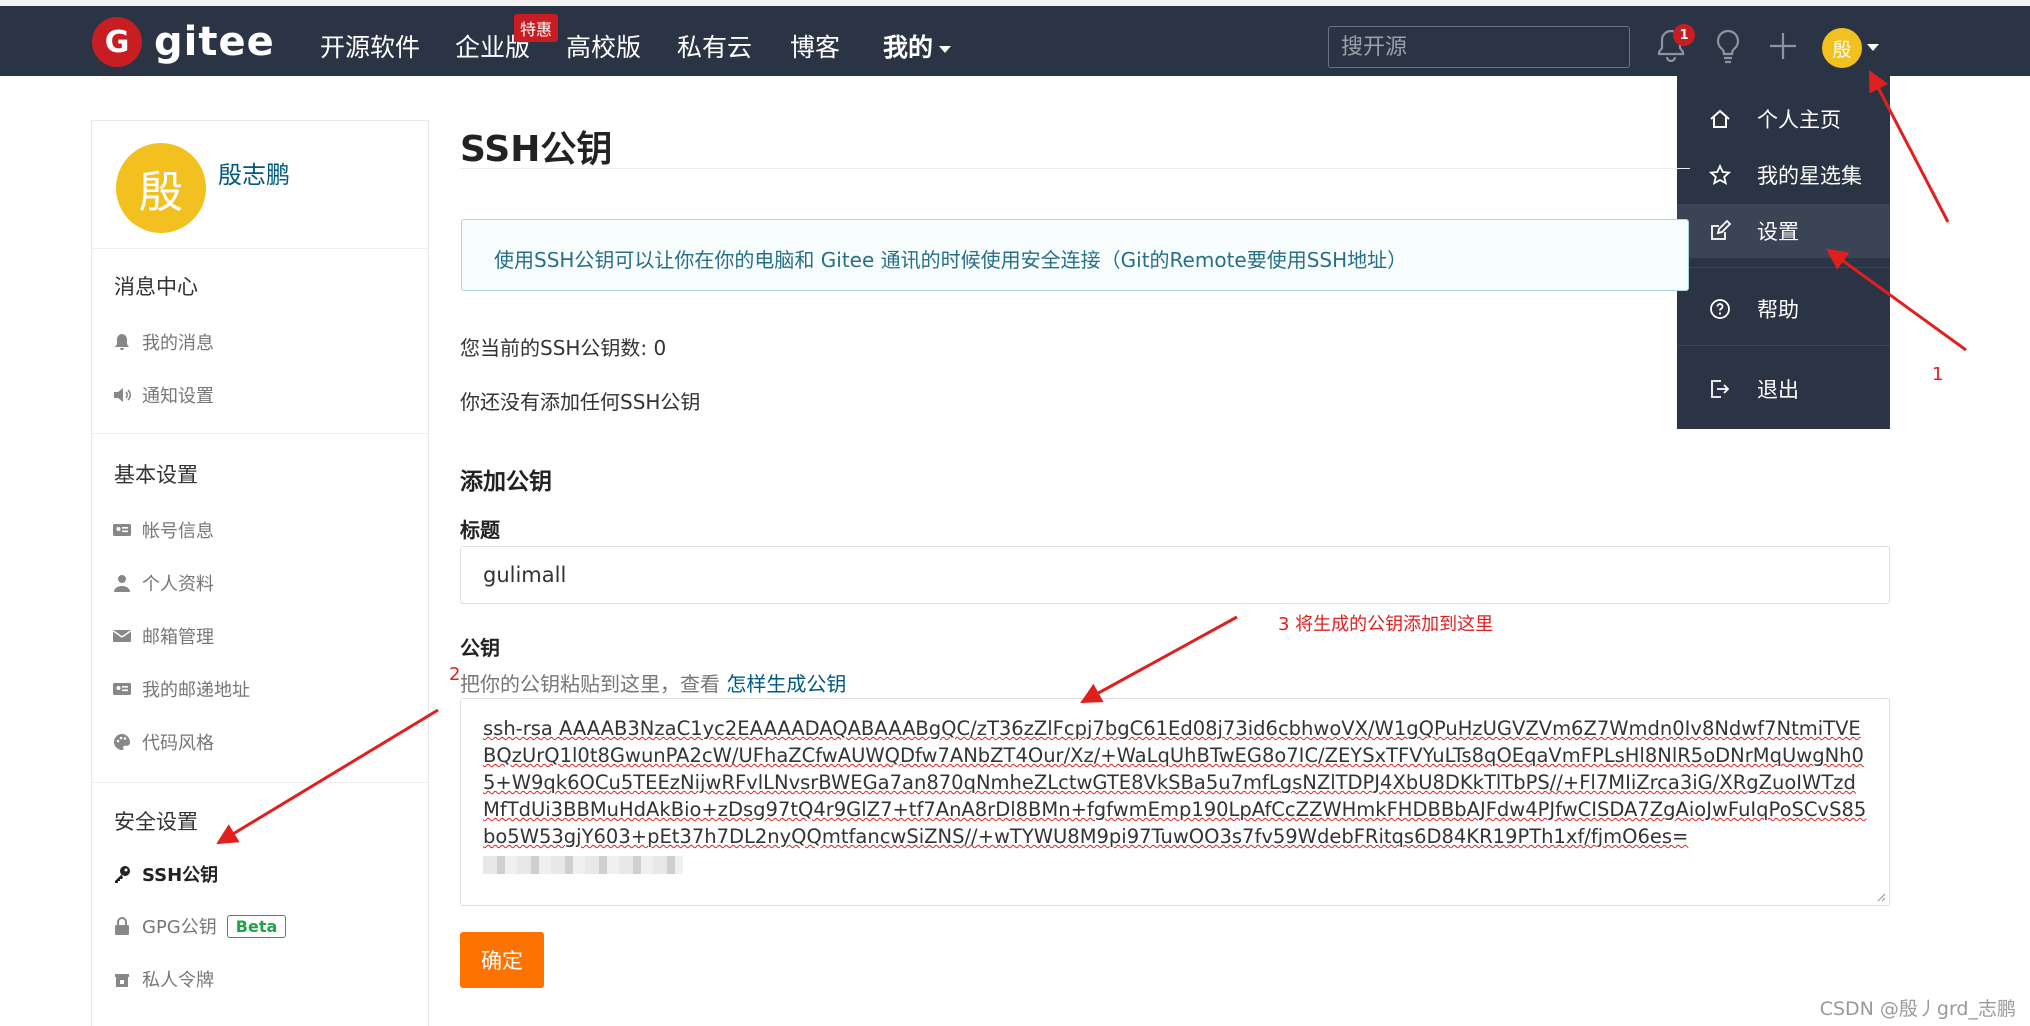 This screenshot has width=2030, height=1026. I want to click on lightbulb-icon, so click(1728, 46).